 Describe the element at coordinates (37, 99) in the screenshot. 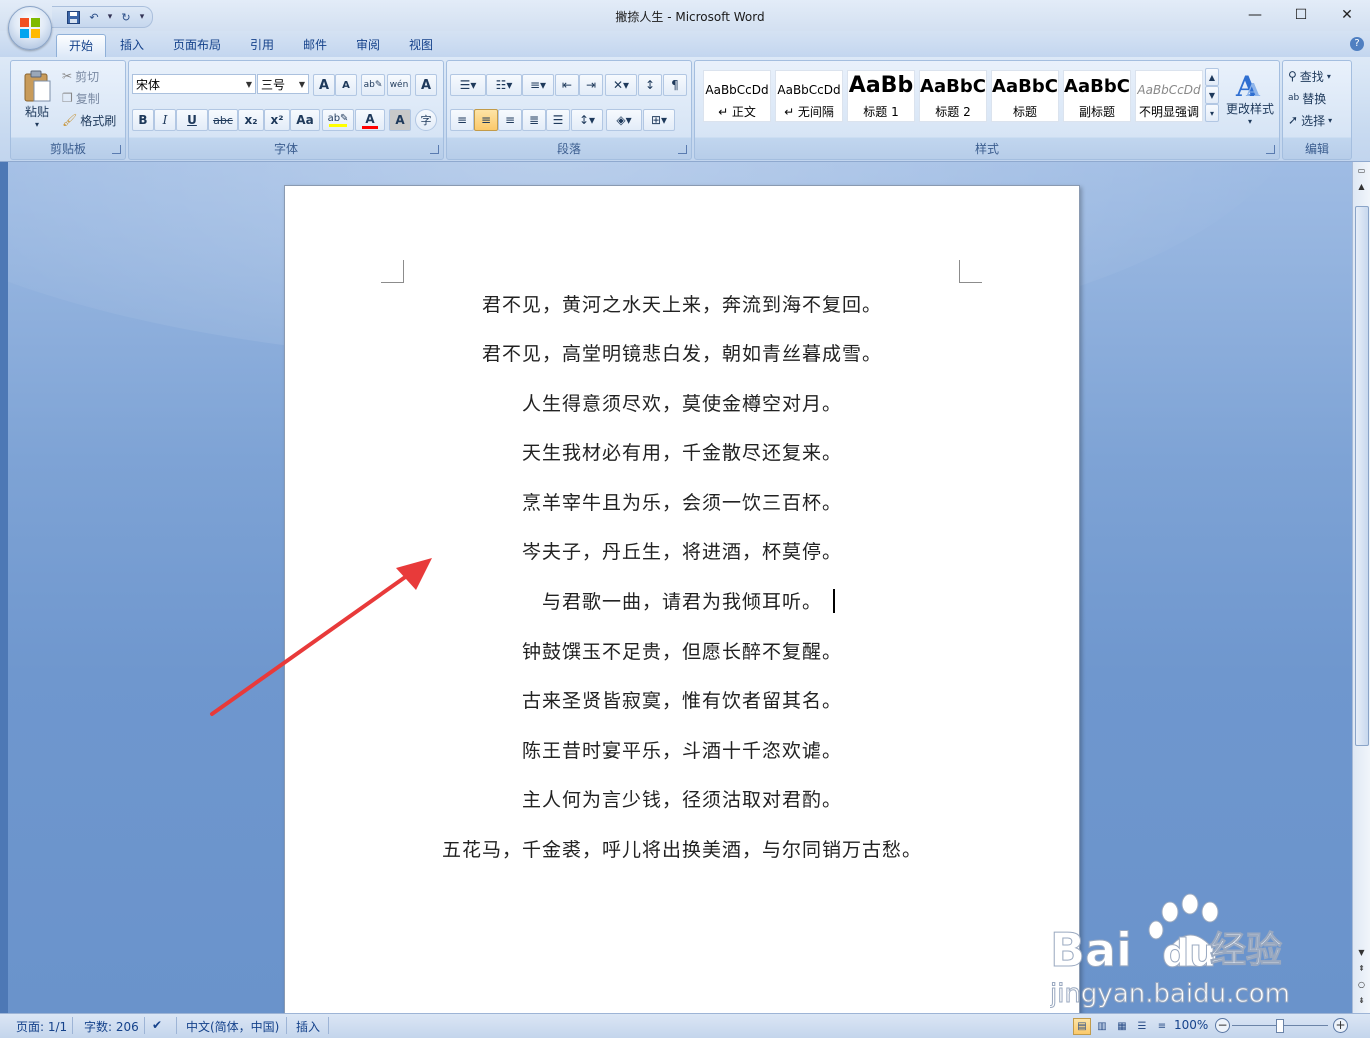

I see `paste-button: 粘贴 ▾` at that location.